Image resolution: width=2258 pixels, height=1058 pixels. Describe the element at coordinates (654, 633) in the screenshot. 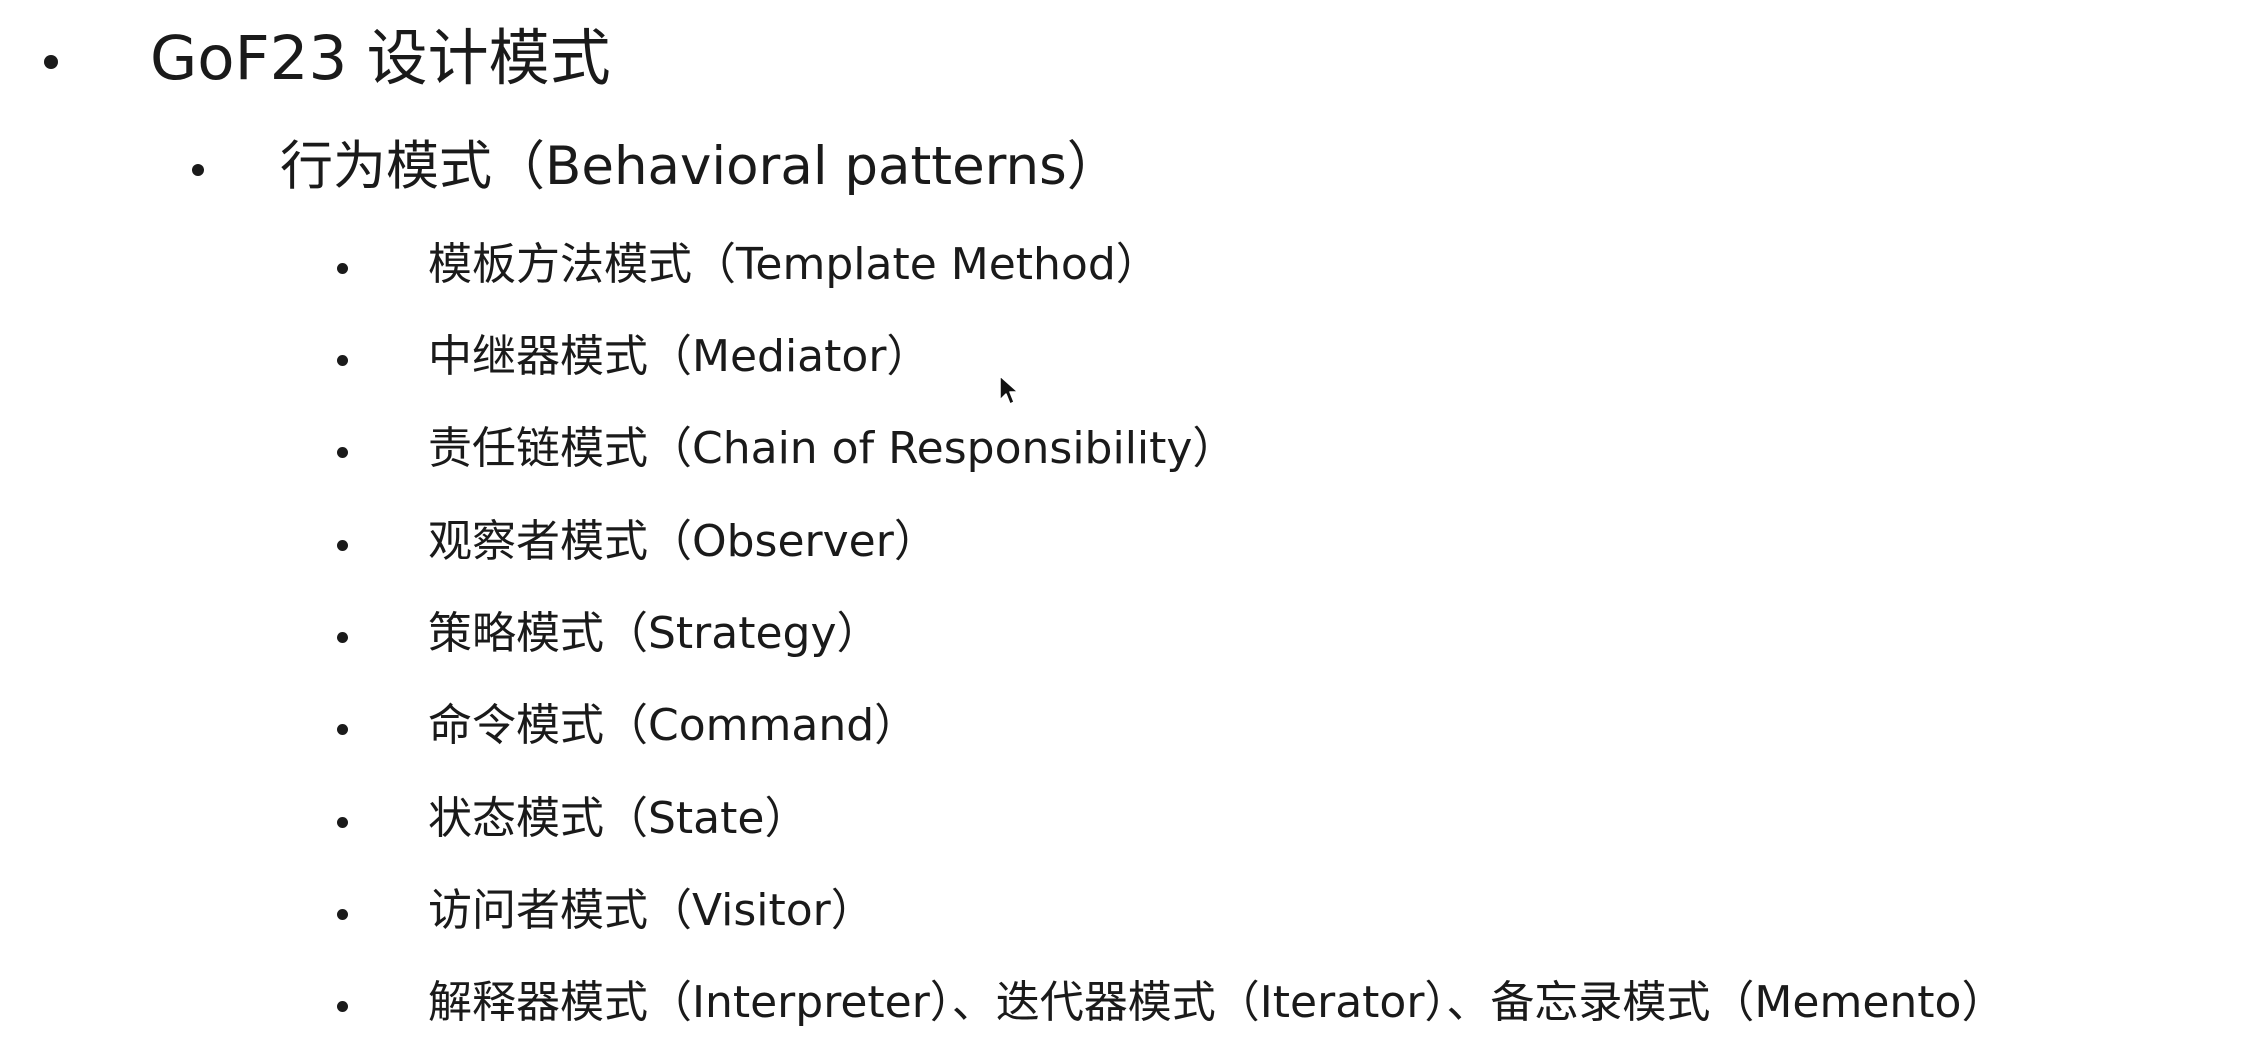

I see `pattern-strategy: 策略模式（Strategy）` at that location.